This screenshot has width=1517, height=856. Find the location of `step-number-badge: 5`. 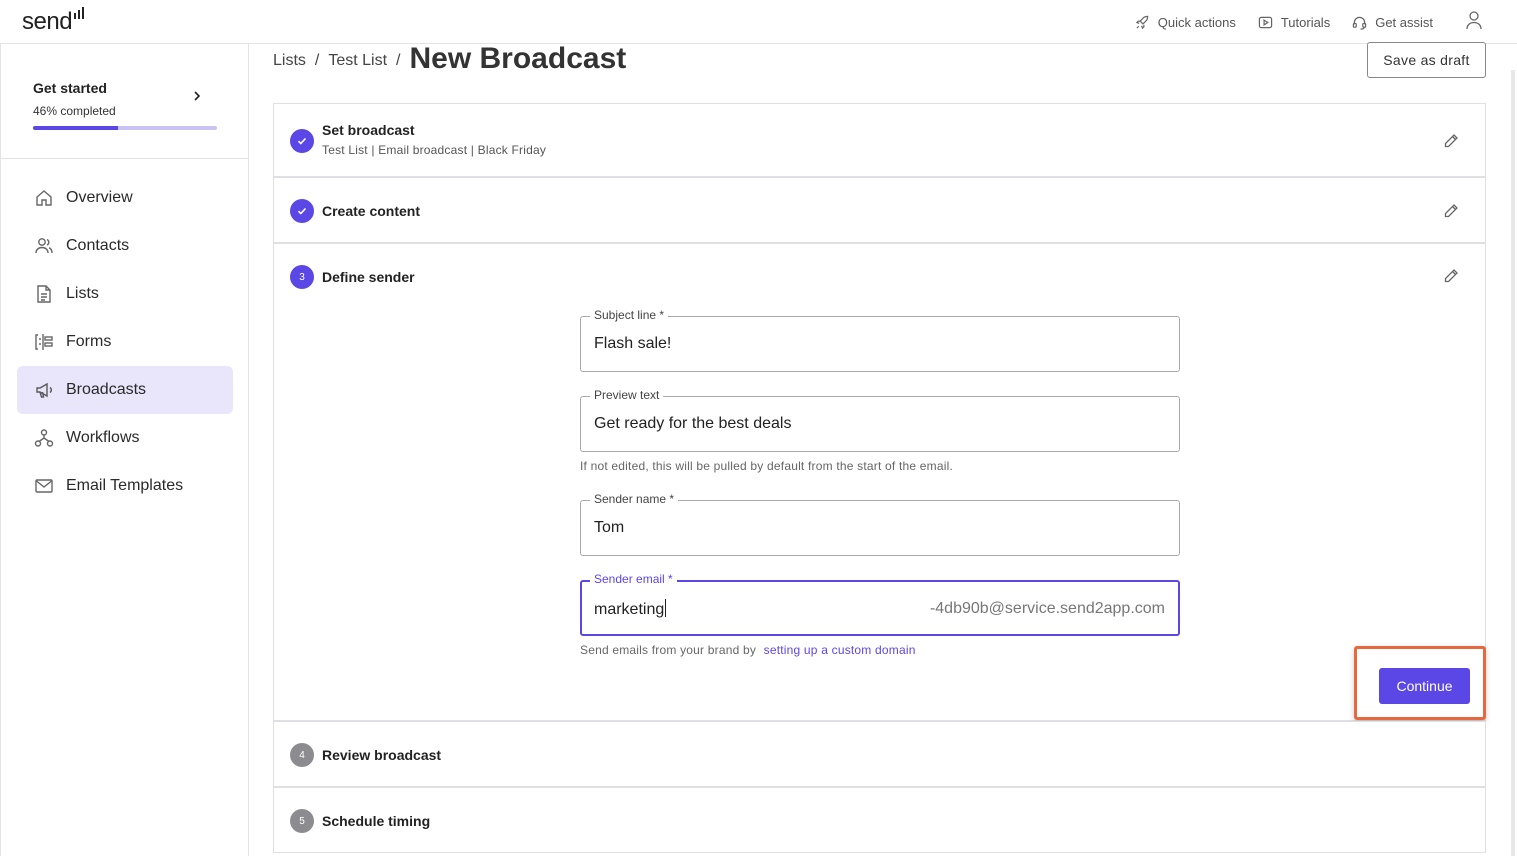

step-number-badge: 5 is located at coordinates (302, 821).